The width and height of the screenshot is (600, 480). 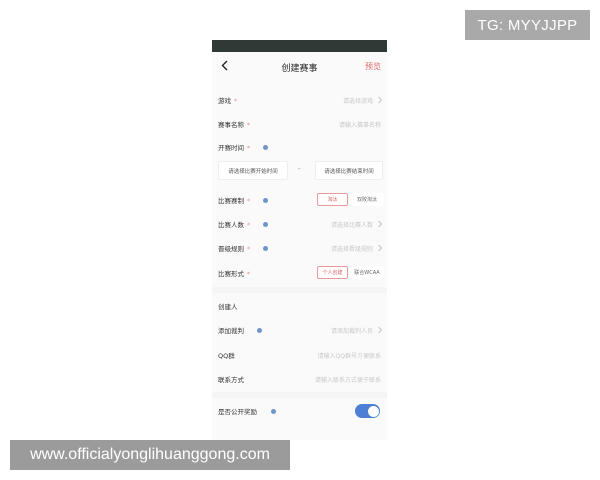 I want to click on nav-bar: 创建赛事 预览, so click(x=299, y=66).